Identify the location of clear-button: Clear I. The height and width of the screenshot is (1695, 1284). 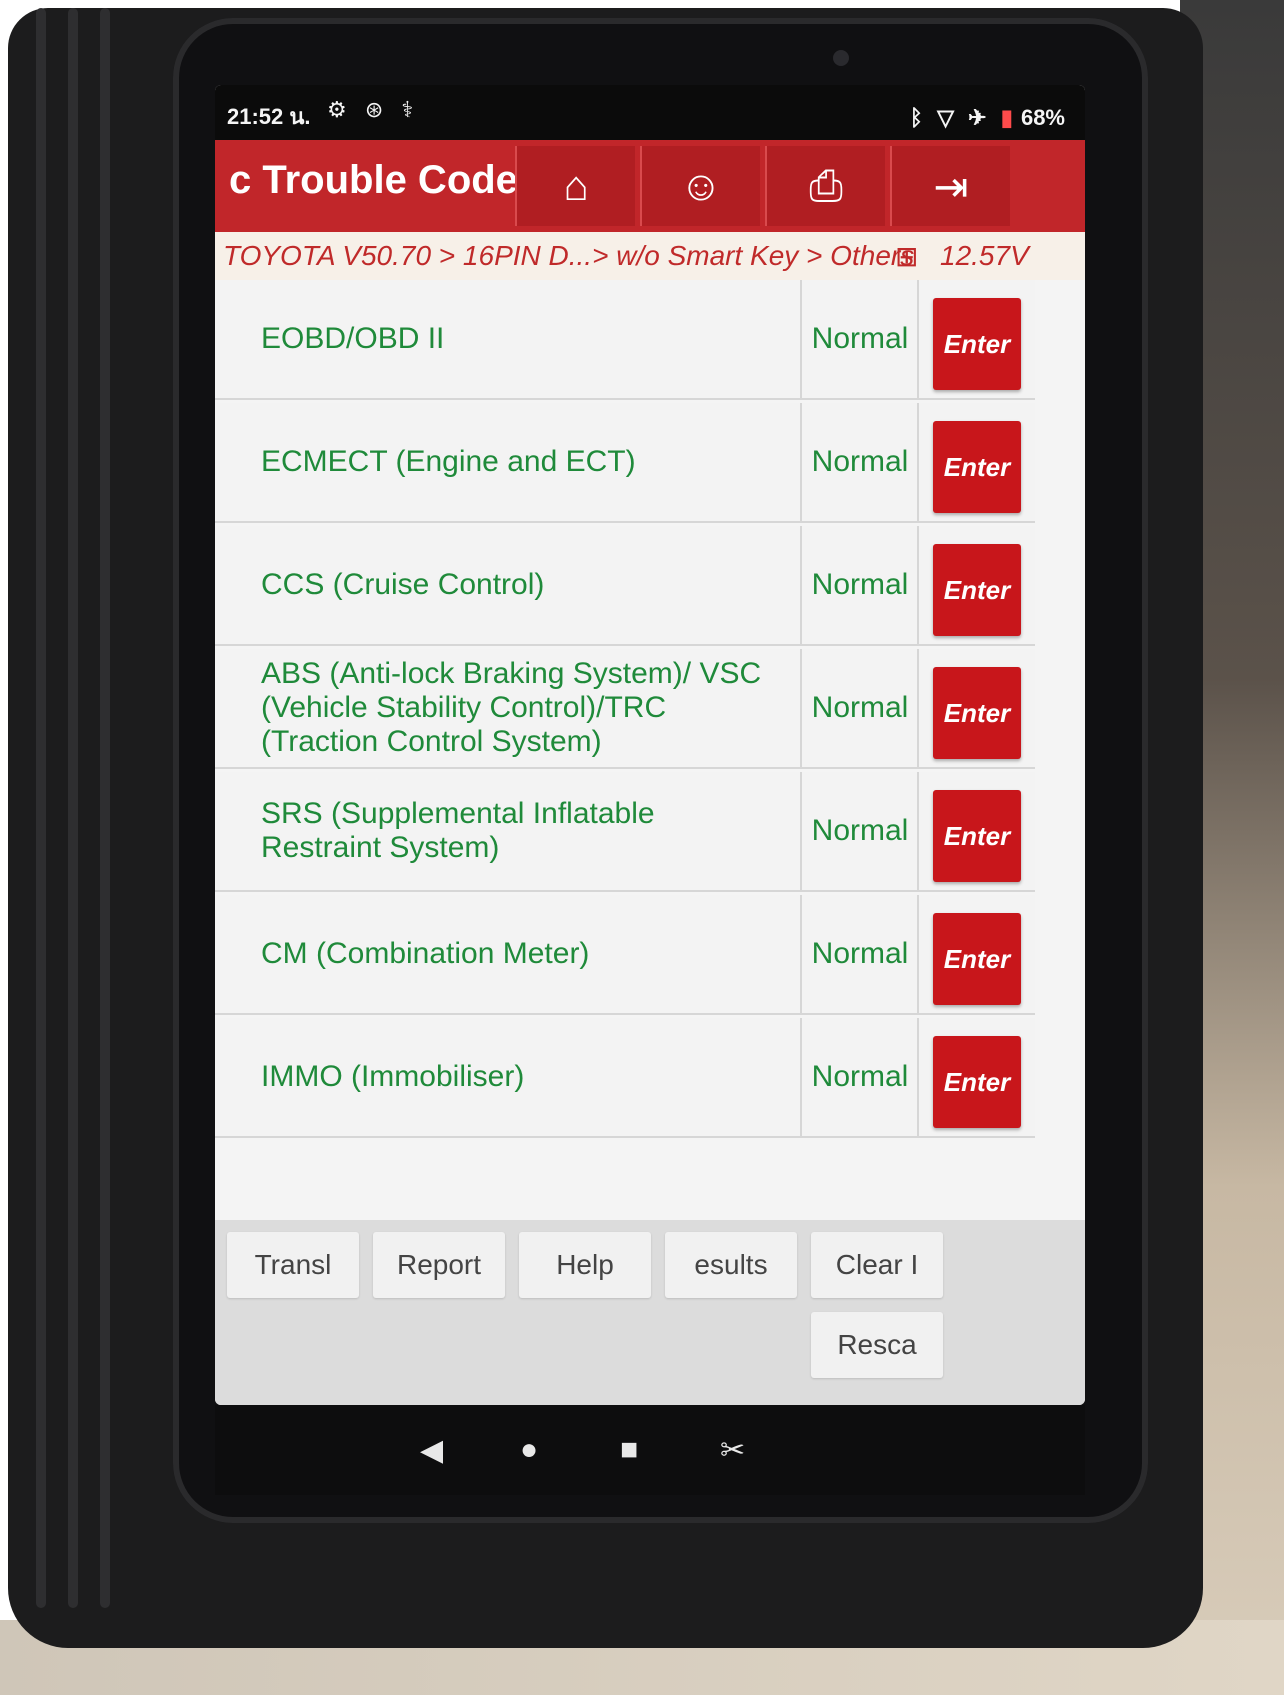
(877, 1265).